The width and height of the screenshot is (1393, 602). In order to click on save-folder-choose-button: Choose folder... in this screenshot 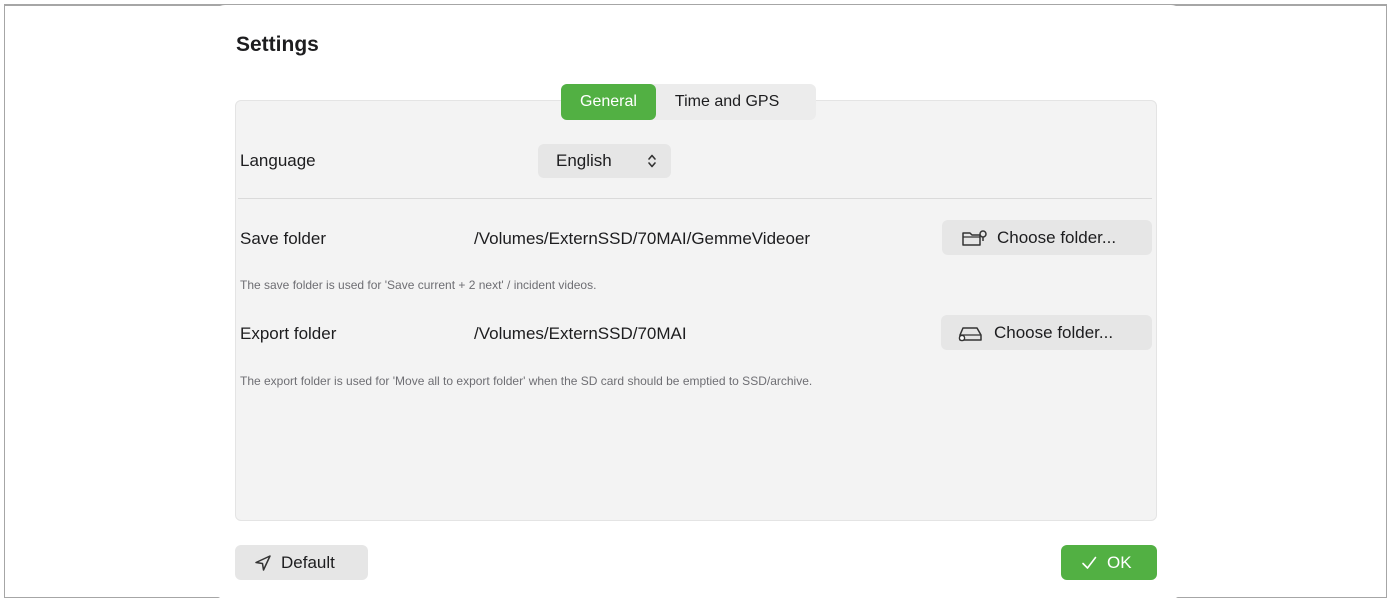, I will do `click(1047, 237)`.